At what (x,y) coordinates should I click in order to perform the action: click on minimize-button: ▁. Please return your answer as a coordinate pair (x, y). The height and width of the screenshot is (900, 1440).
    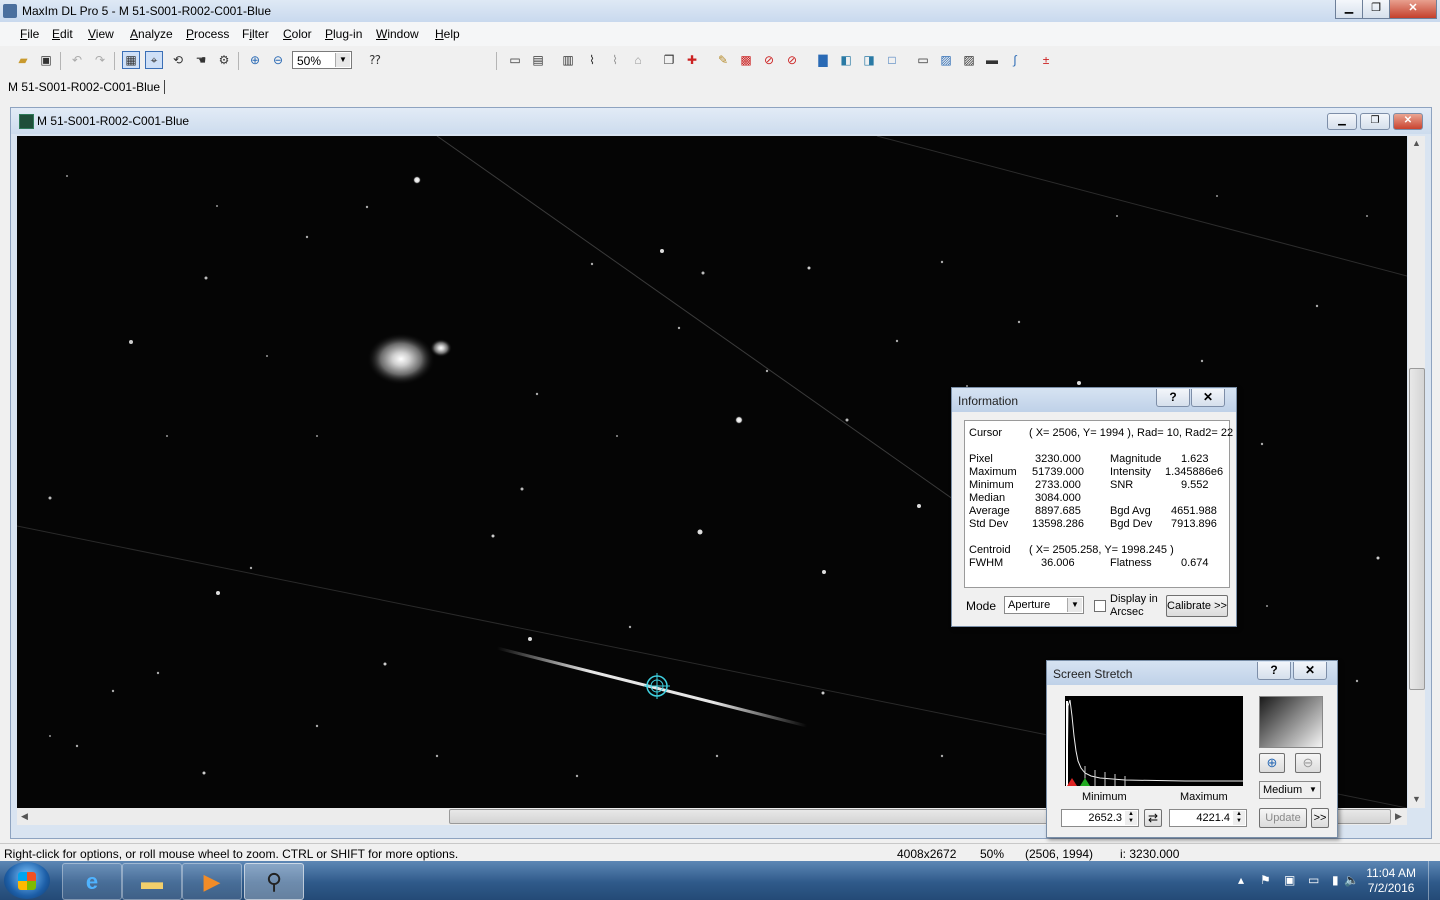
    Looking at the image, I should click on (1349, 9).